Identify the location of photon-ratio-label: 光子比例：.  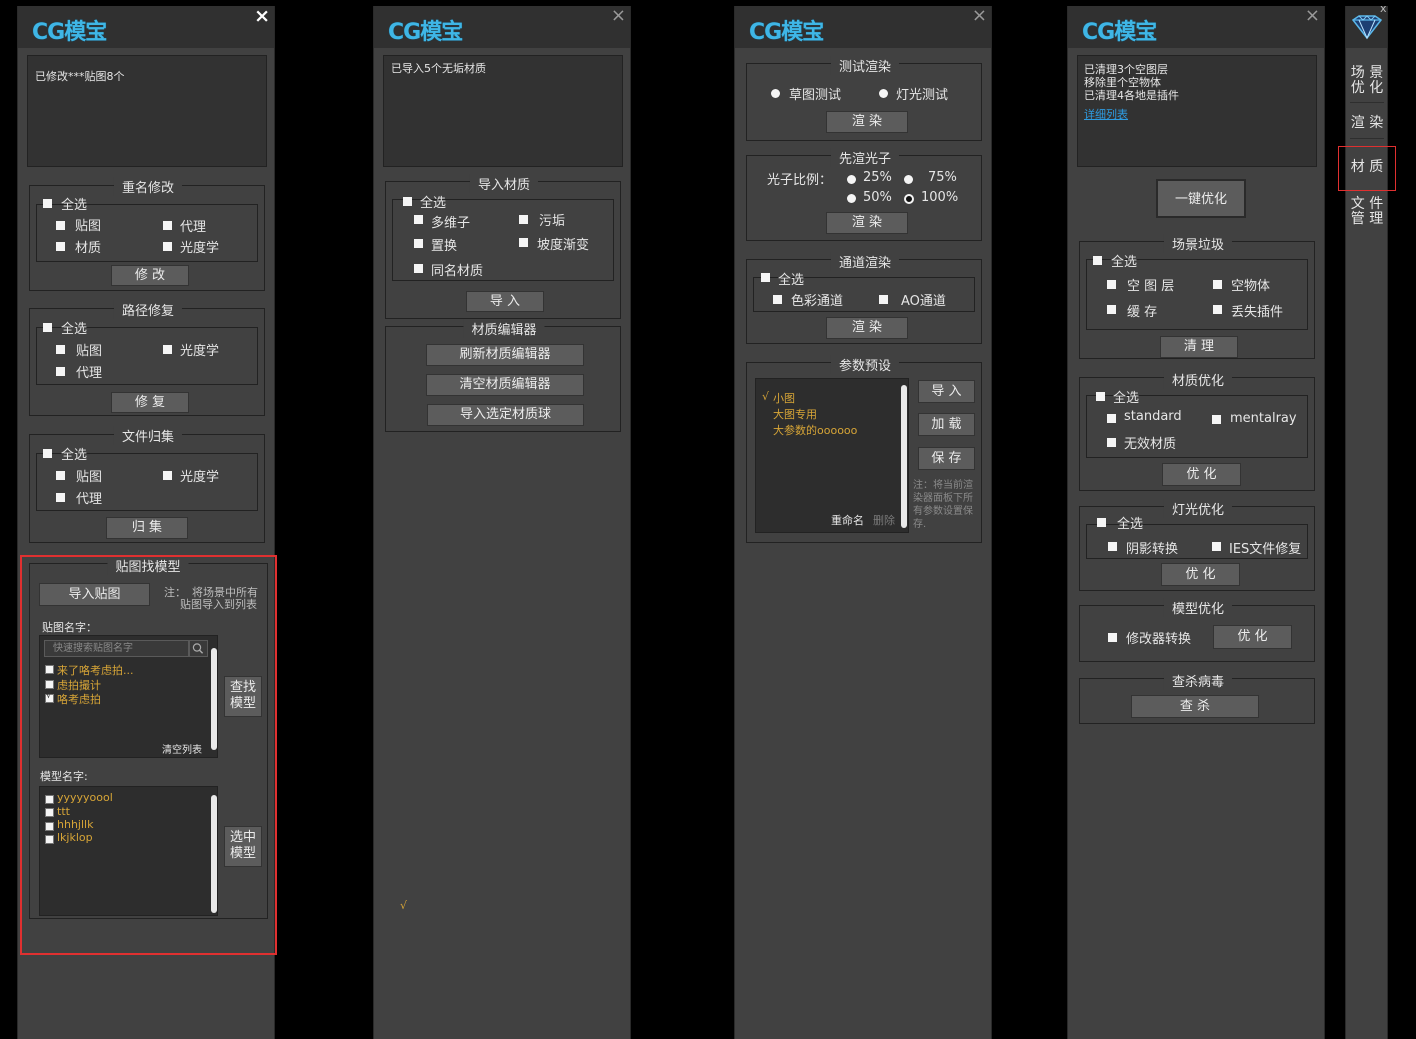
(800, 180).